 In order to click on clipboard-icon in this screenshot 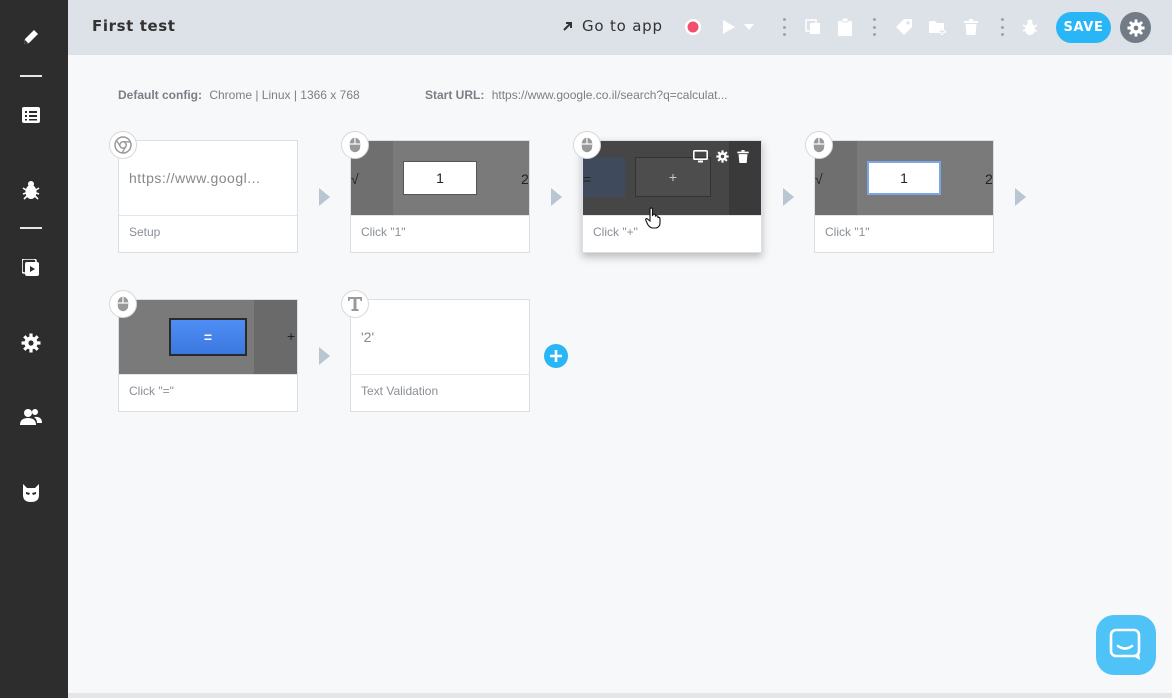, I will do `click(845, 27)`.